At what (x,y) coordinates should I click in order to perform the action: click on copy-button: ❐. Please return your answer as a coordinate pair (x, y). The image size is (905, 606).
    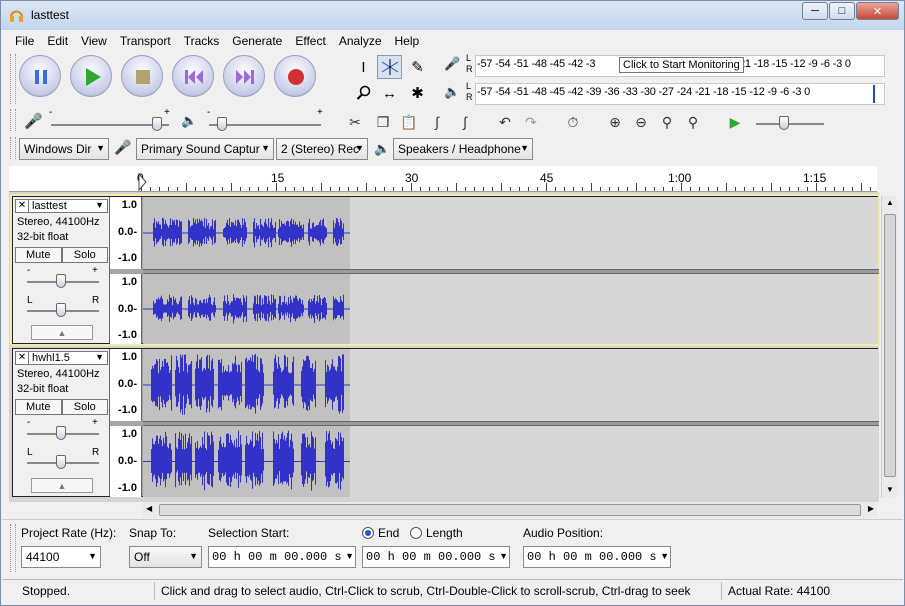
    Looking at the image, I should click on (383, 122).